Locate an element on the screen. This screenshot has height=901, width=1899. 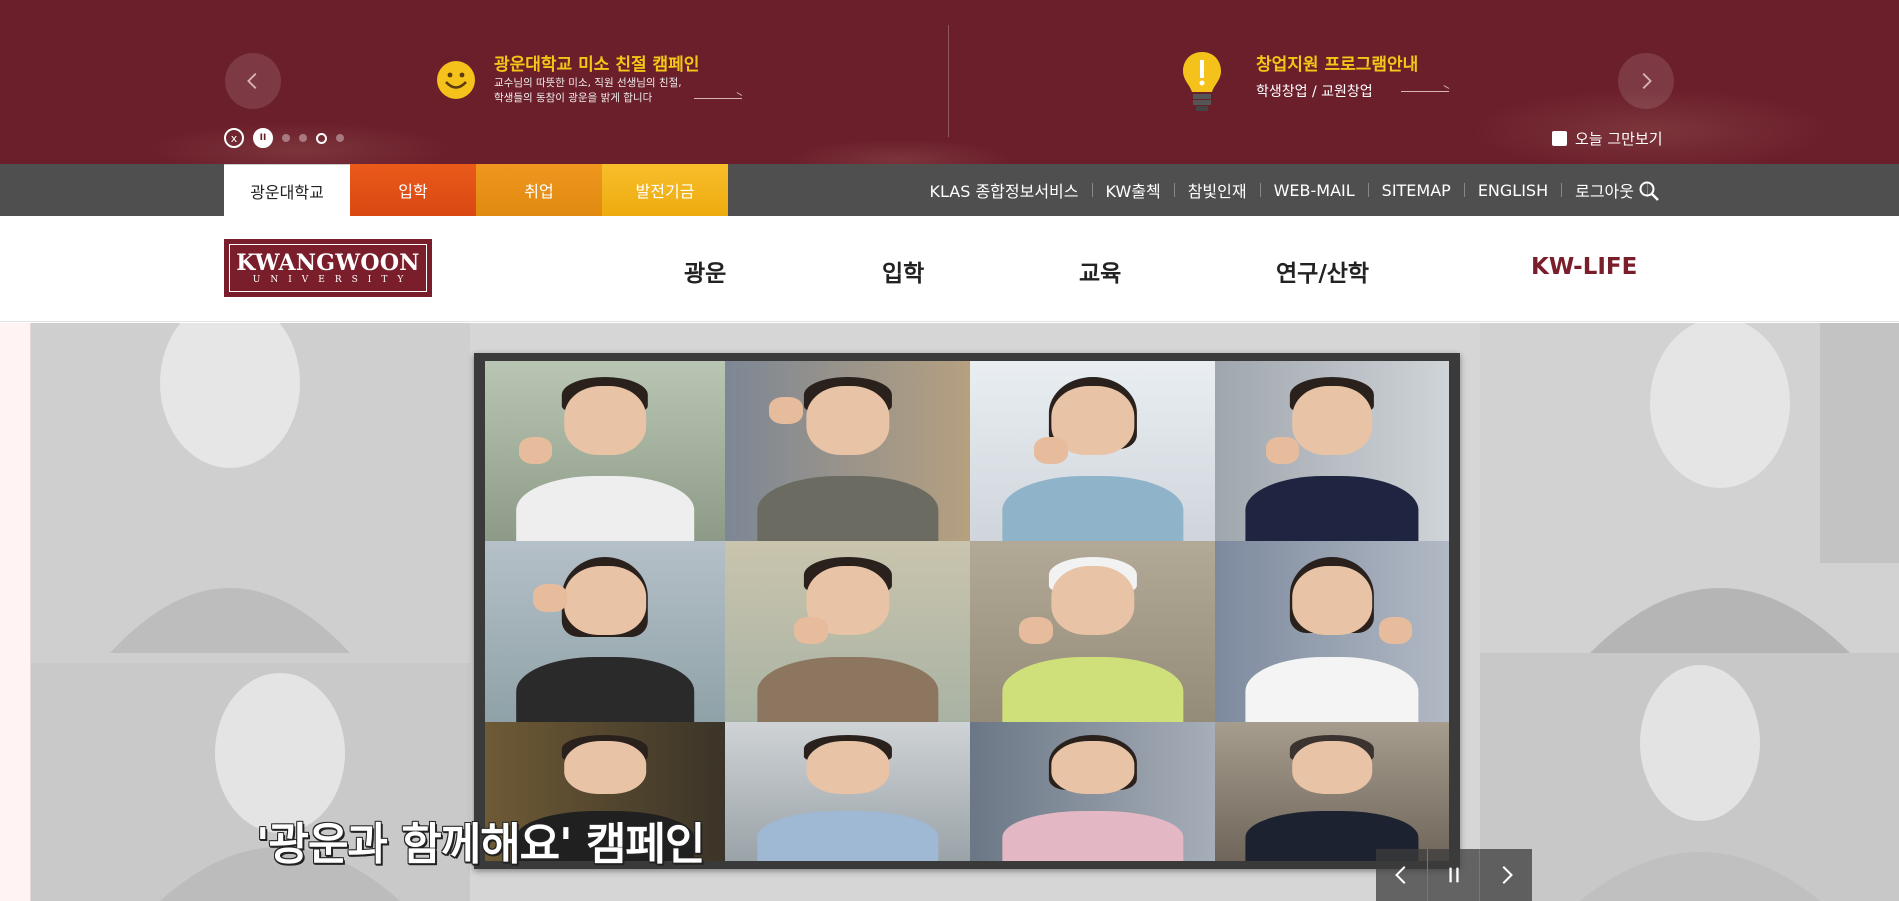
site-tab-admission: 입학 is located at coordinates (413, 190).